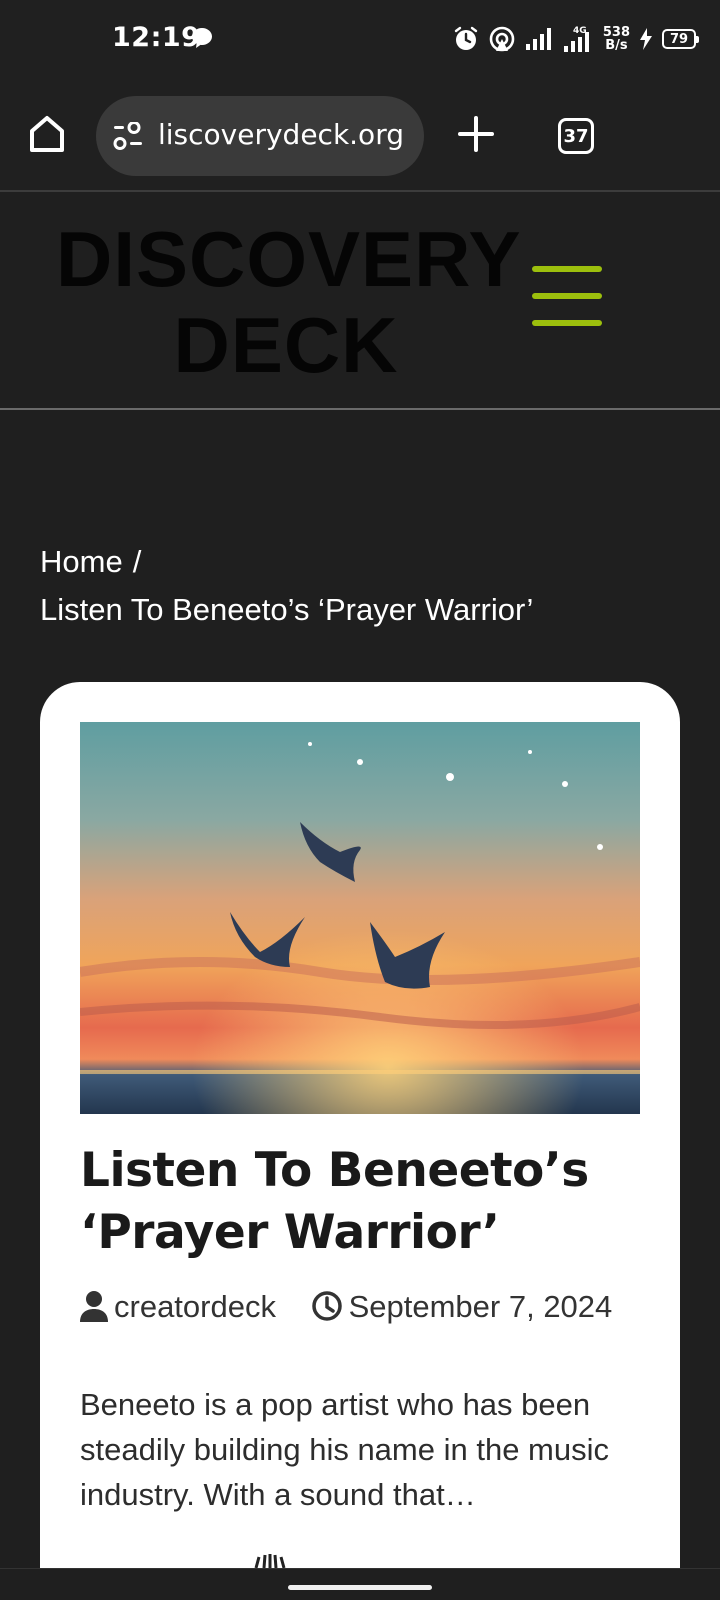  Describe the element at coordinates (466, 38) in the screenshot. I see `alarm-icon` at that location.